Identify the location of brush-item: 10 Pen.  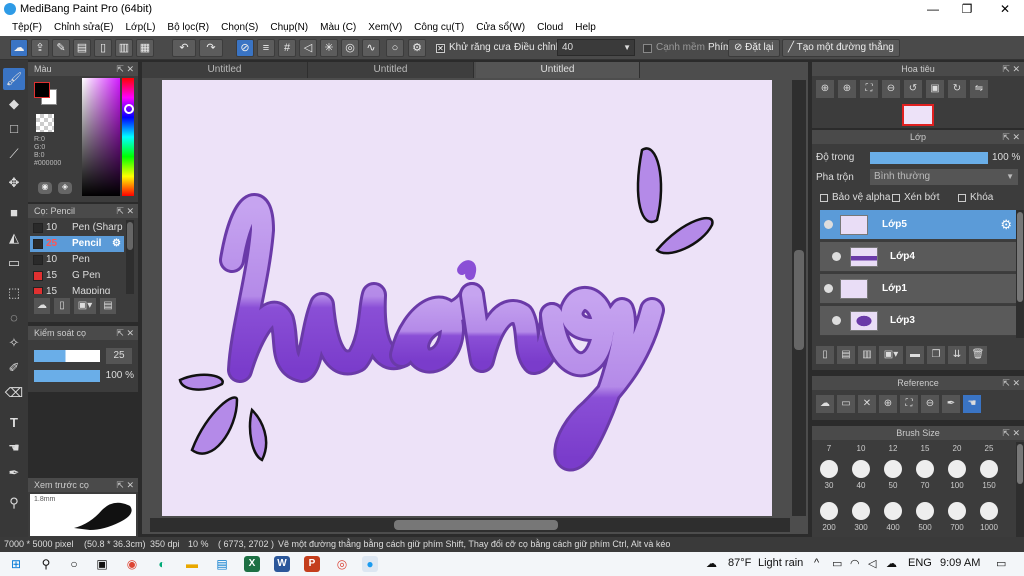
(77, 260).